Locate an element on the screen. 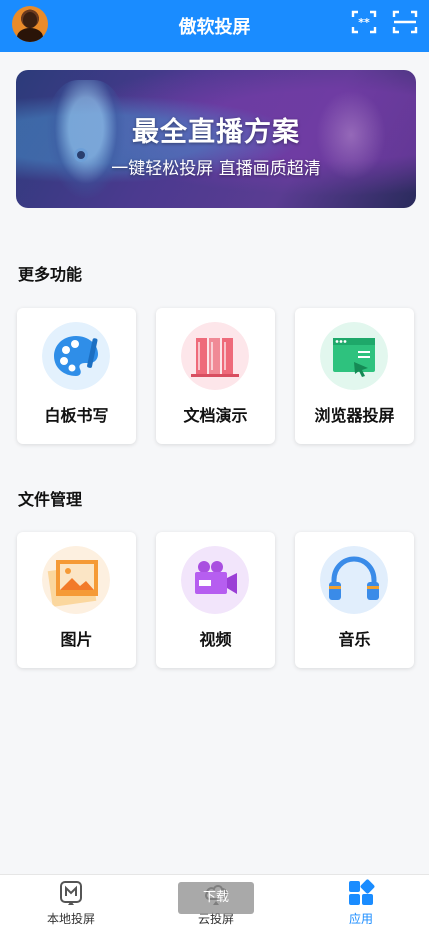 The width and height of the screenshot is (429, 928). nav-local-cast: 本地投屏 is located at coordinates (71, 903).